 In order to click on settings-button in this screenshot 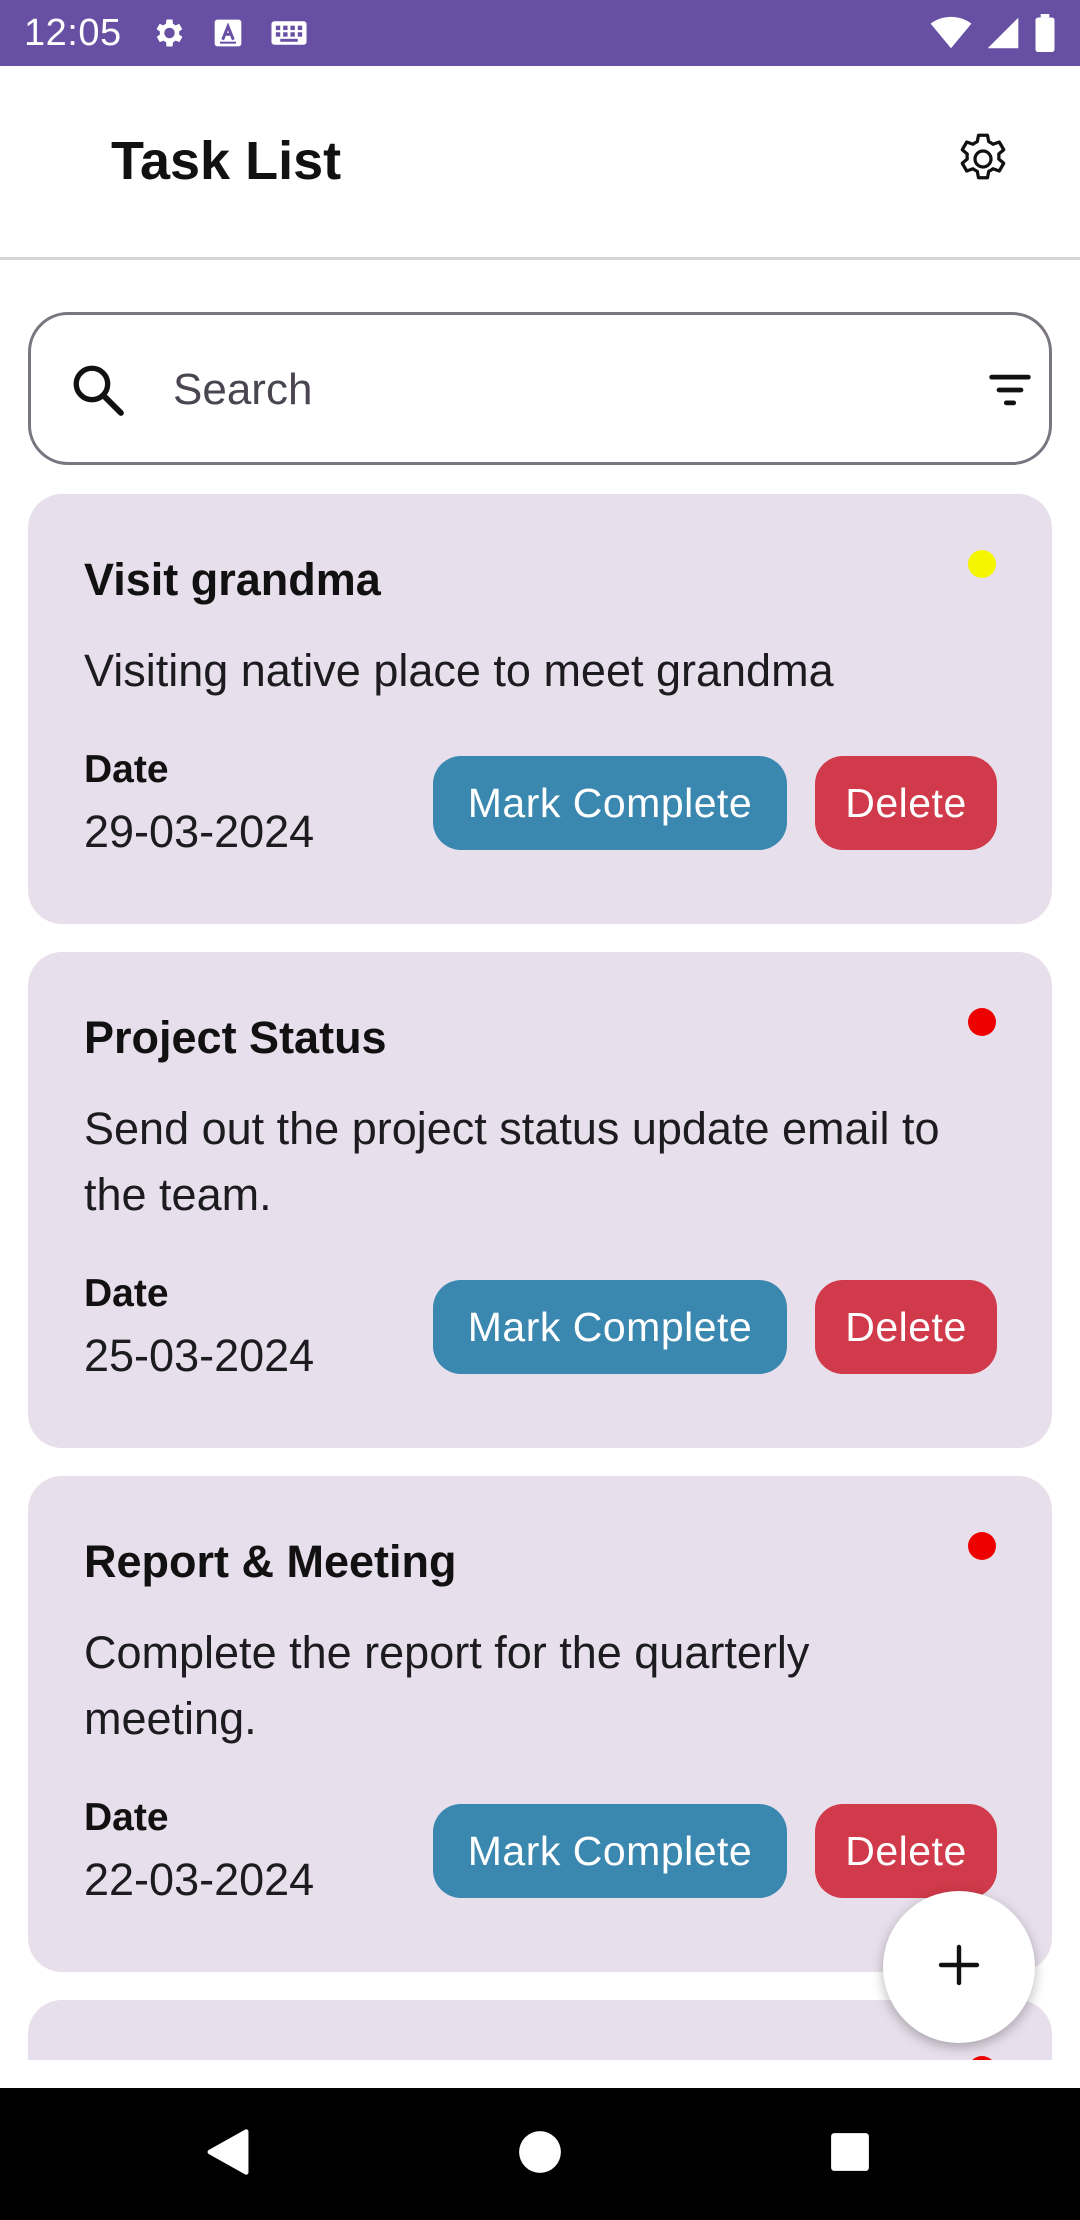, I will do `click(983, 161)`.